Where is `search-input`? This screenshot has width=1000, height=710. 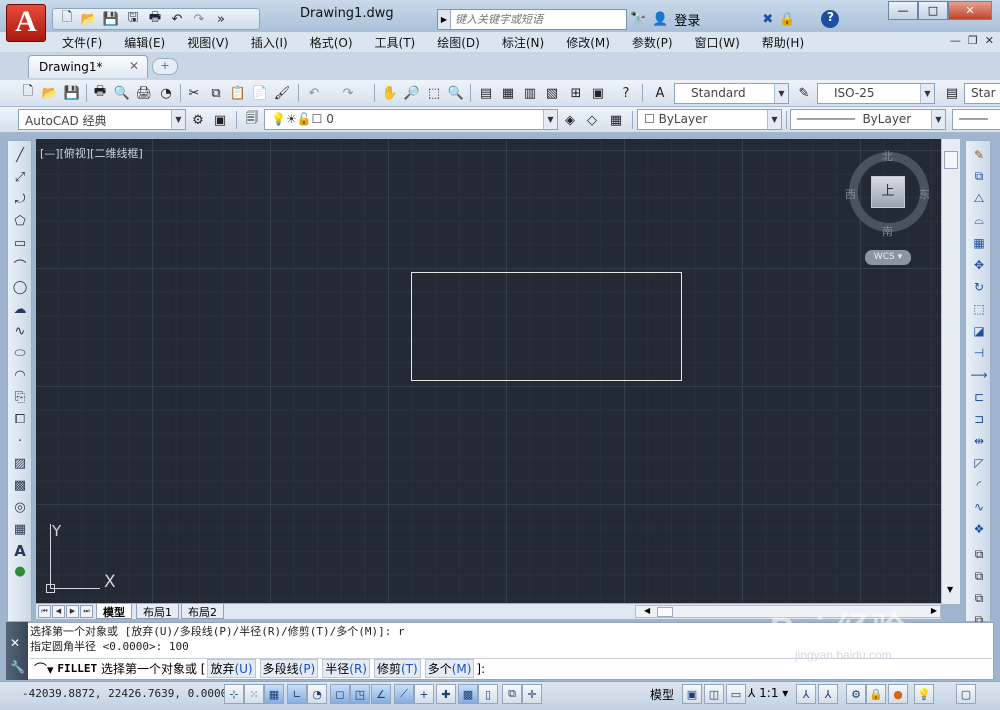 search-input is located at coordinates (536, 19).